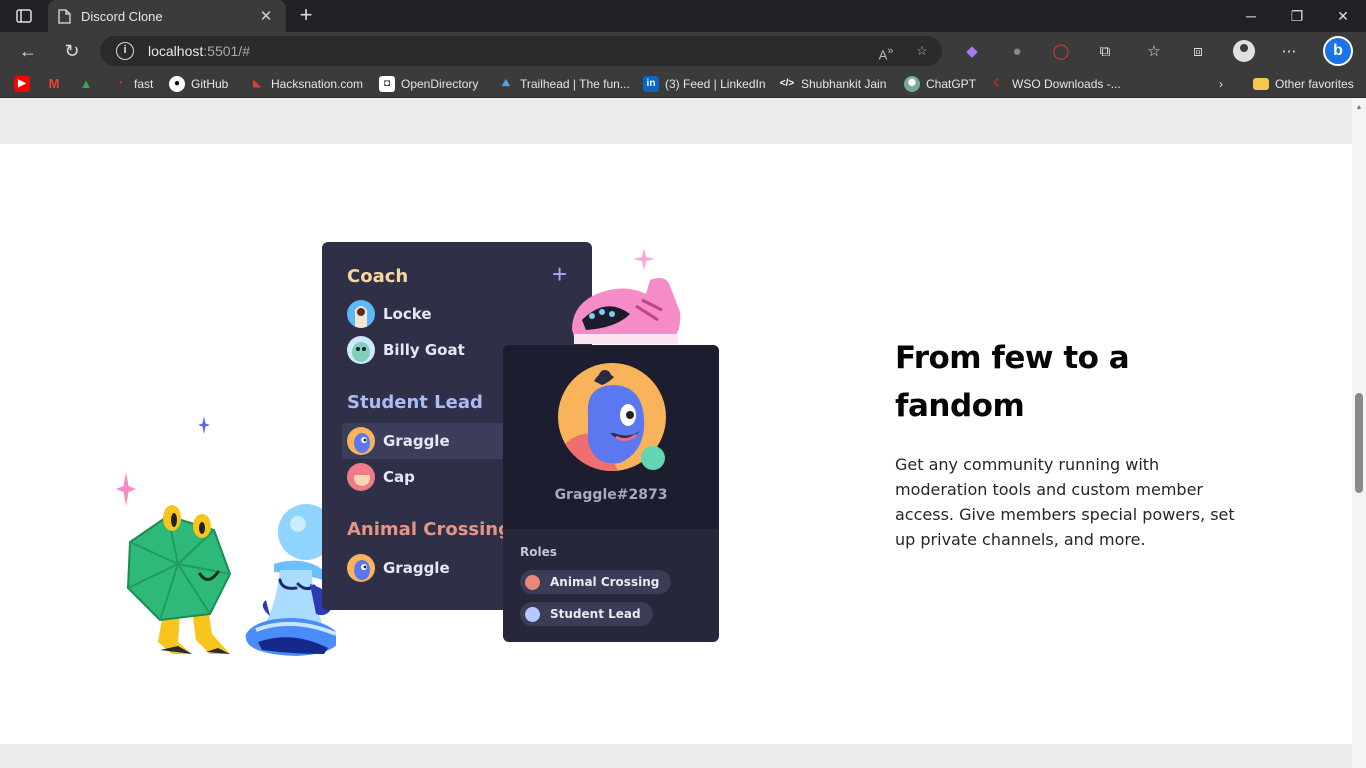  What do you see at coordinates (198, 84) in the screenshot?
I see `bookmark-github: ● GitHub` at bounding box center [198, 84].